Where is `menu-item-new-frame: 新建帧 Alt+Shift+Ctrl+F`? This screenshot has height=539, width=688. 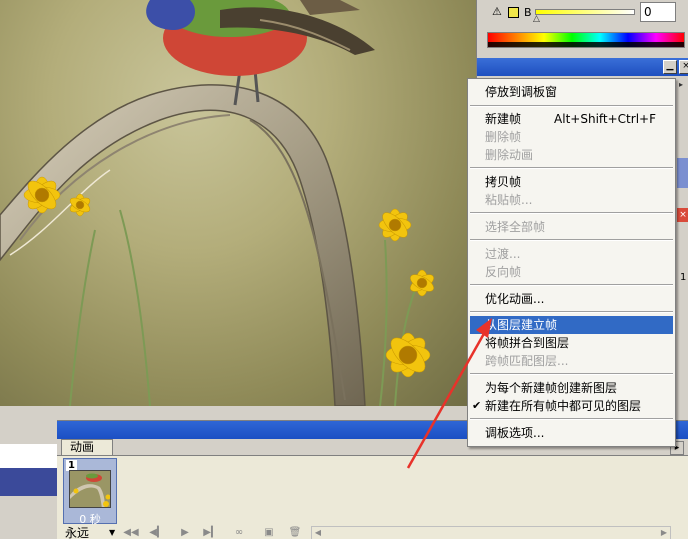 menu-item-new-frame: 新建帧 Alt+Shift+Ctrl+F is located at coordinates (571, 119).